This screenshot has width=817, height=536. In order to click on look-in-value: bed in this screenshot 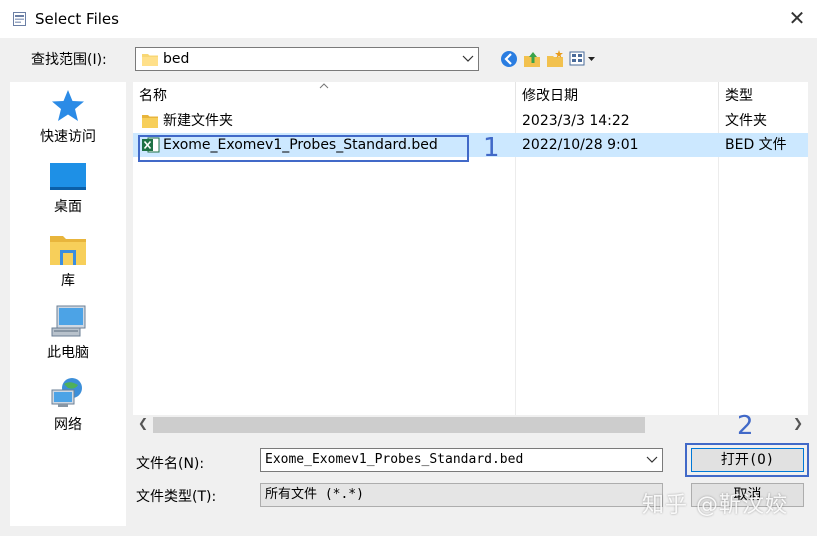, I will do `click(176, 59)`.